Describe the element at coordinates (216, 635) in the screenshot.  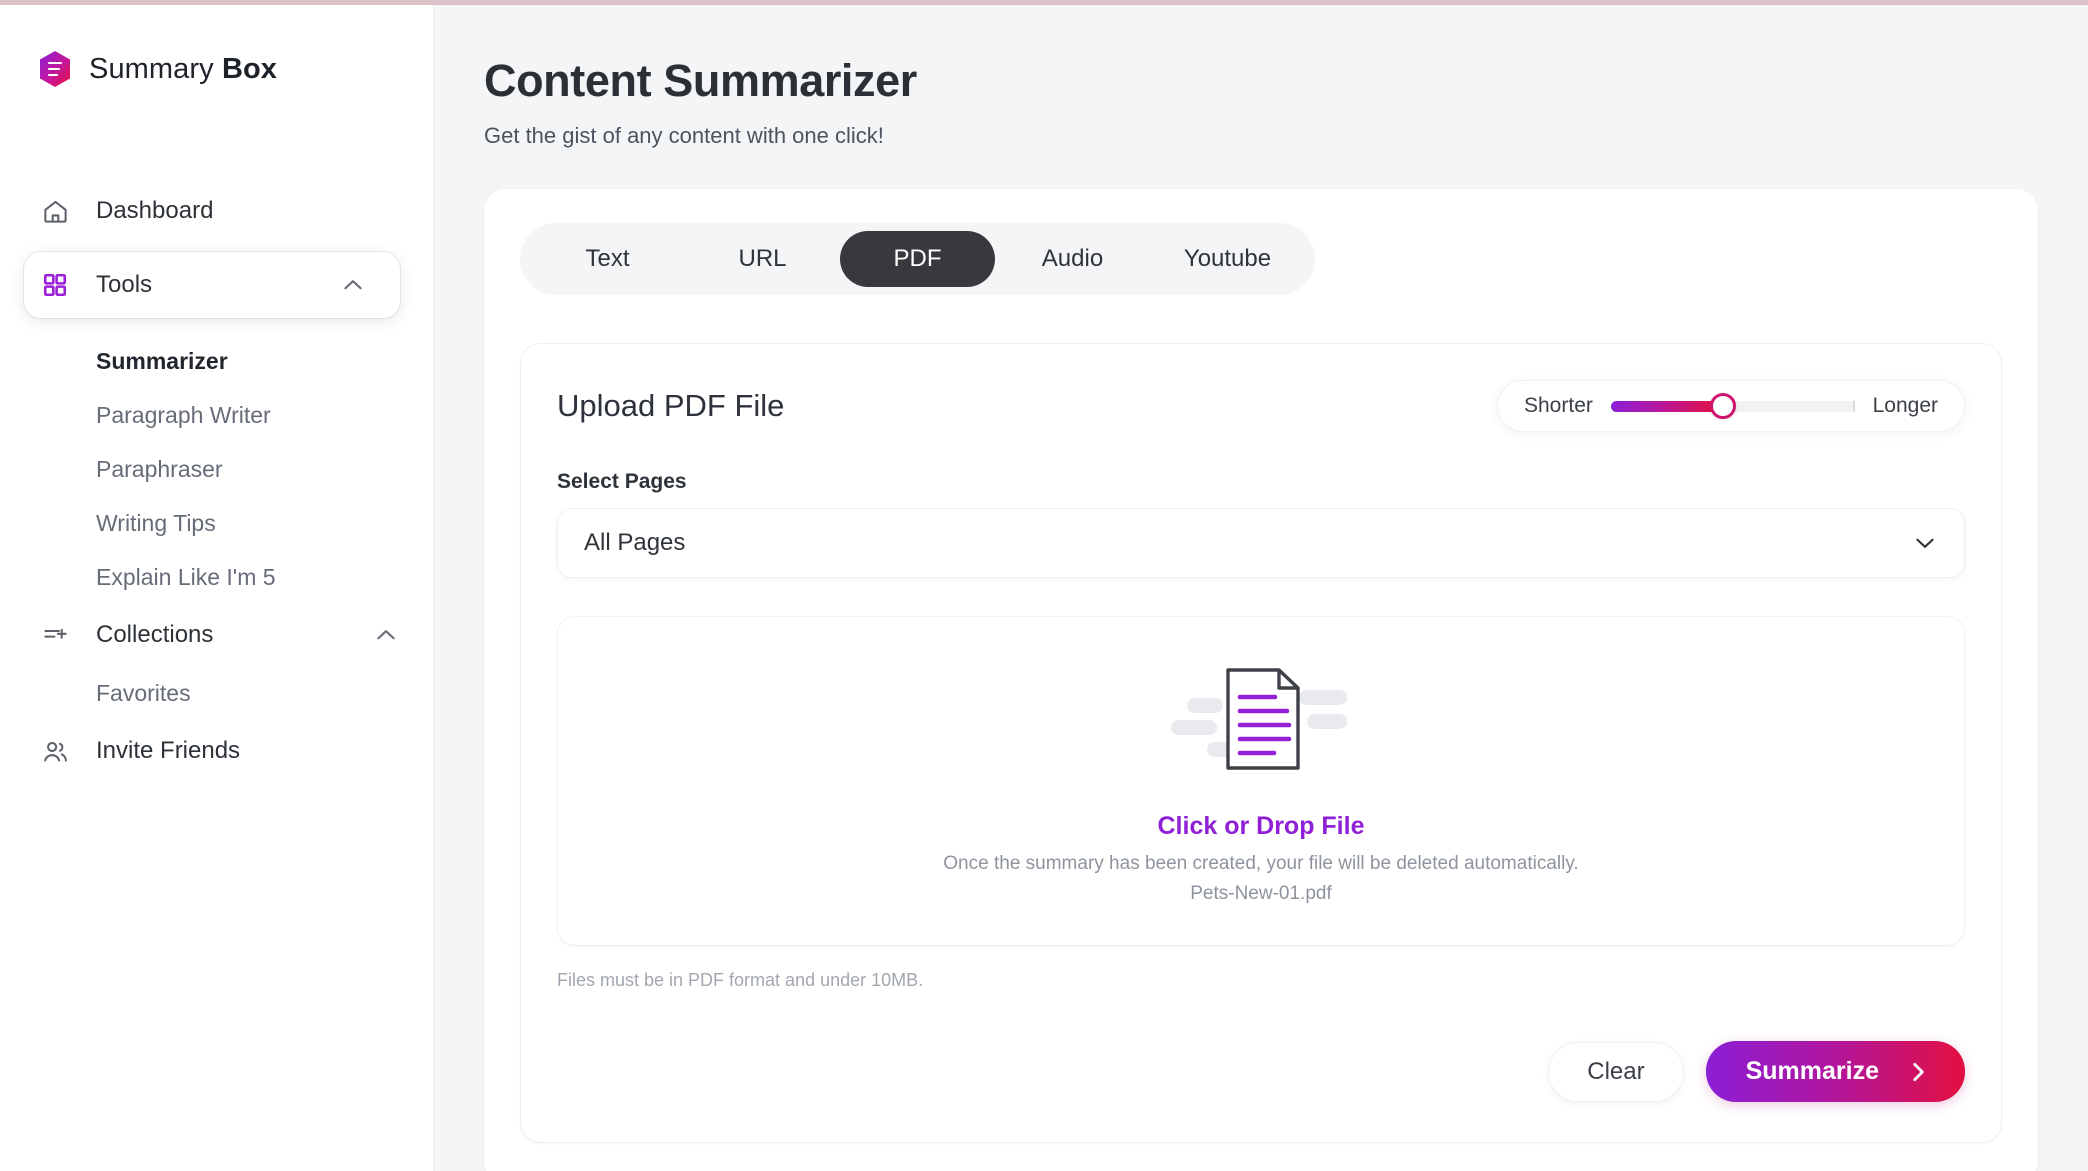
I see `sidebar-item-collections: Collections` at that location.